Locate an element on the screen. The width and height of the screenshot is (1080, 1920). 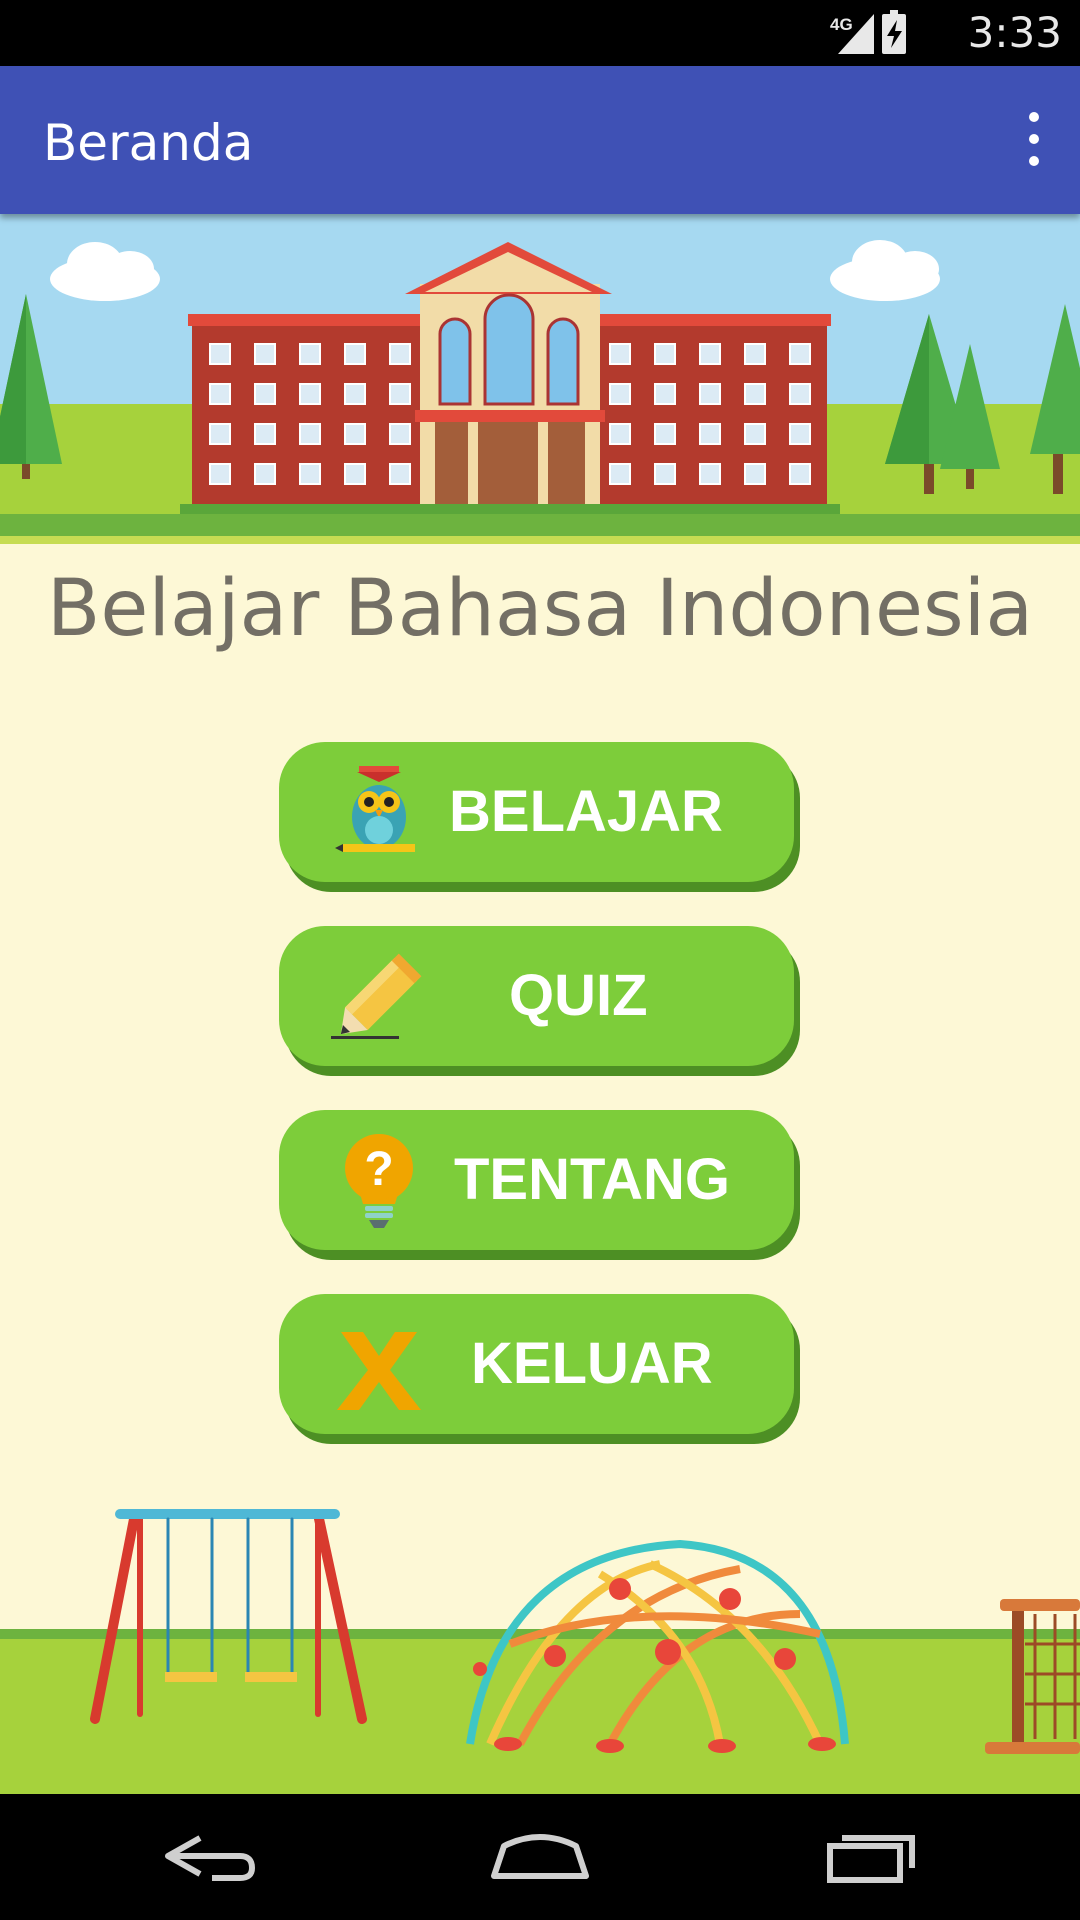
quiz-label: QUIZ is located at coordinates (578, 995).